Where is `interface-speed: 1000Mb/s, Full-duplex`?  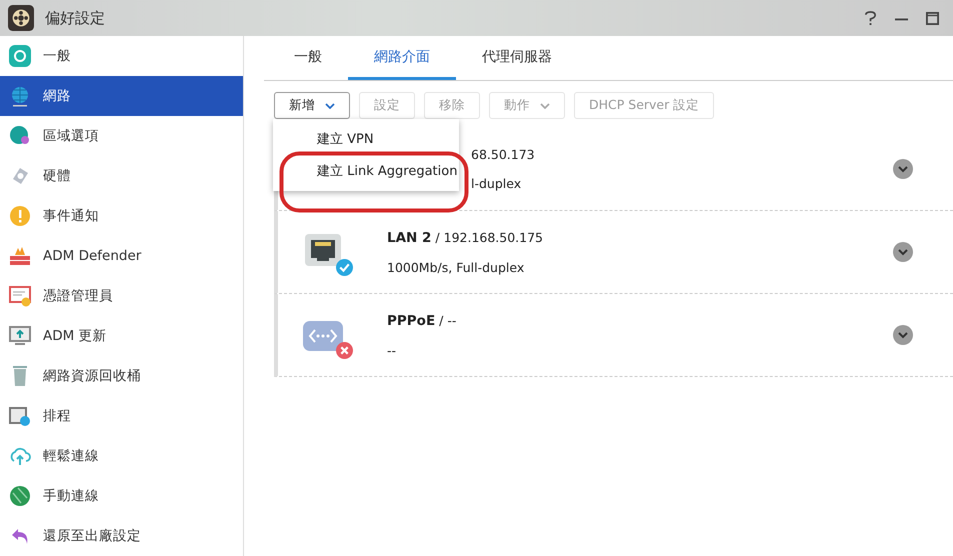
interface-speed: 1000Mb/s, Full-duplex is located at coordinates (456, 267).